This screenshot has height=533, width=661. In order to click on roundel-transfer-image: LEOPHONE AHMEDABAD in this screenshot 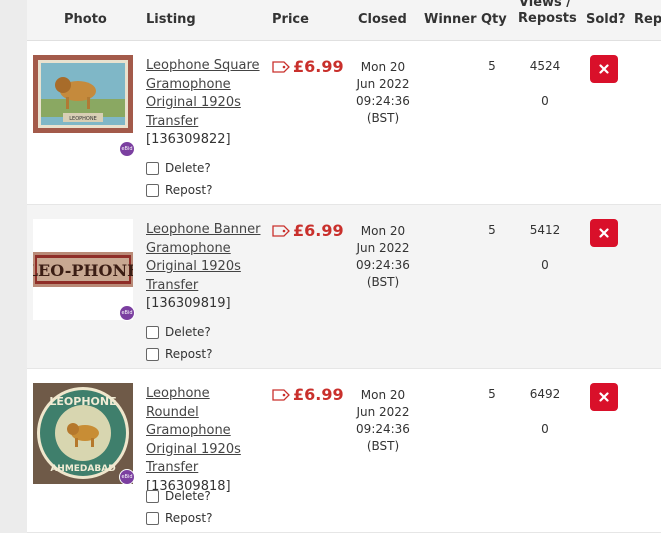, I will do `click(83, 433)`.